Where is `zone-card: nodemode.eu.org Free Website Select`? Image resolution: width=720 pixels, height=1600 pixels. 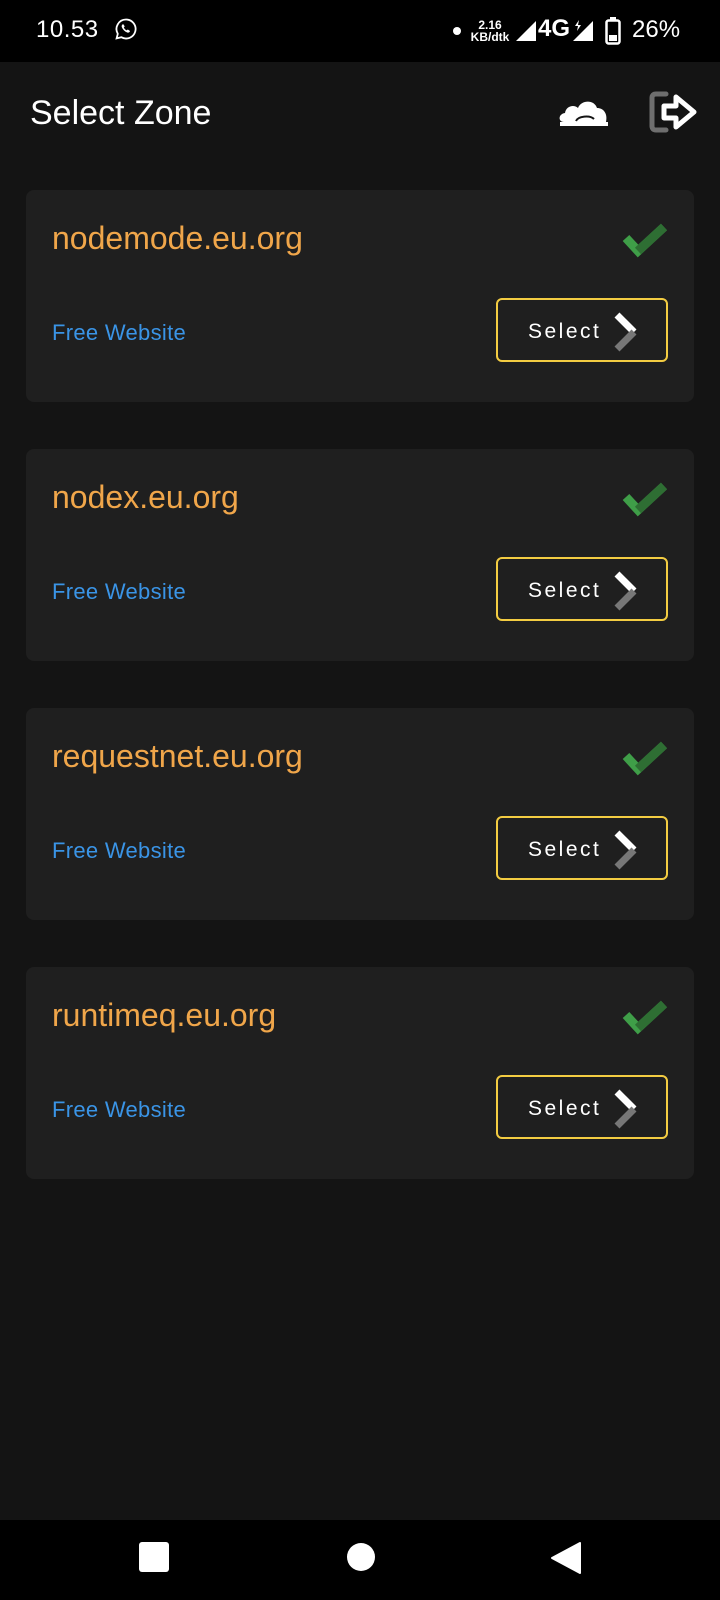
zone-card: nodemode.eu.org Free Website Select is located at coordinates (360, 296).